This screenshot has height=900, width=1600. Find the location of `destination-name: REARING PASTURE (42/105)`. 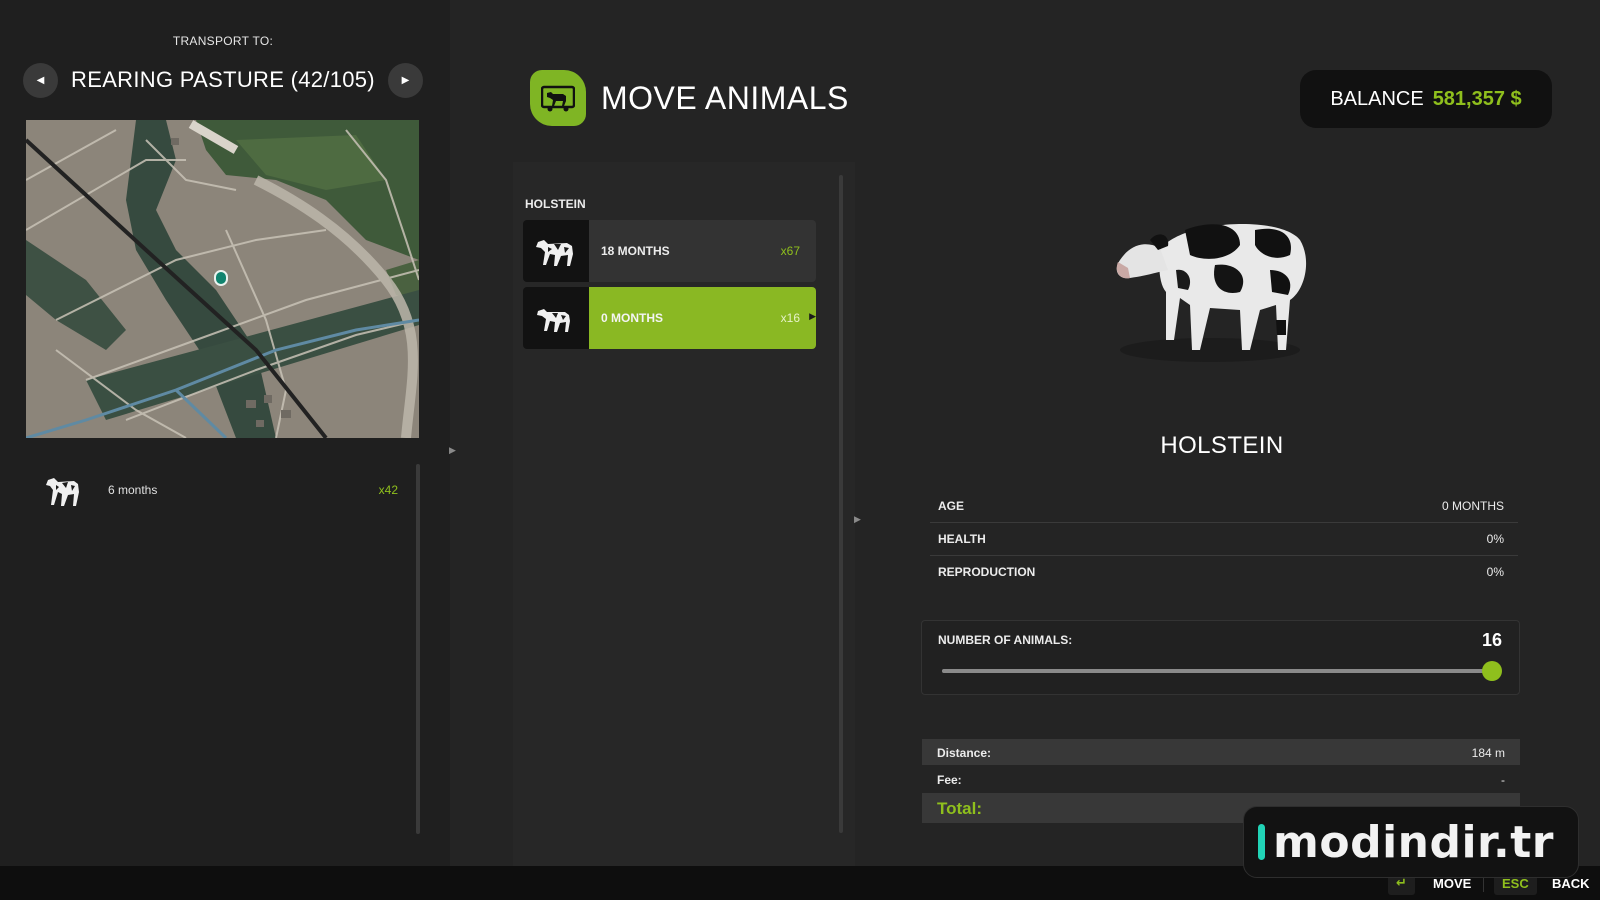

destination-name: REARING PASTURE (42/105) is located at coordinates (223, 79).